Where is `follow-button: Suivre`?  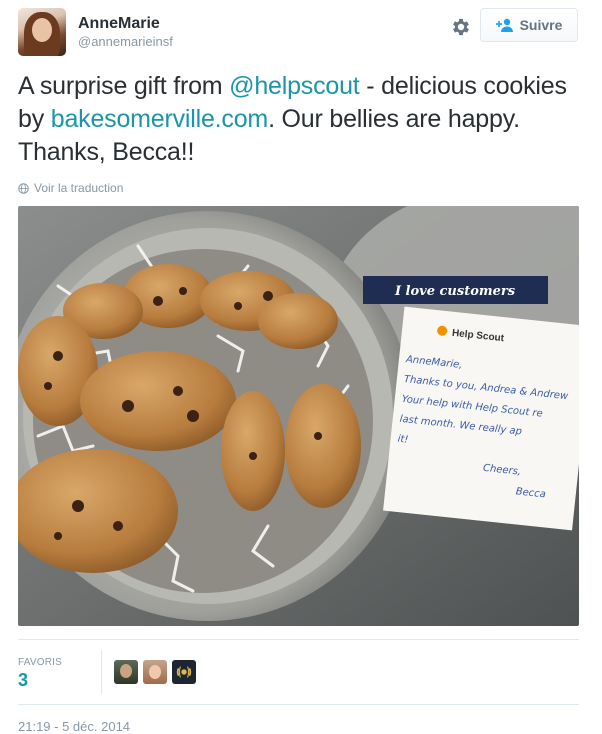 follow-button: Suivre is located at coordinates (529, 25).